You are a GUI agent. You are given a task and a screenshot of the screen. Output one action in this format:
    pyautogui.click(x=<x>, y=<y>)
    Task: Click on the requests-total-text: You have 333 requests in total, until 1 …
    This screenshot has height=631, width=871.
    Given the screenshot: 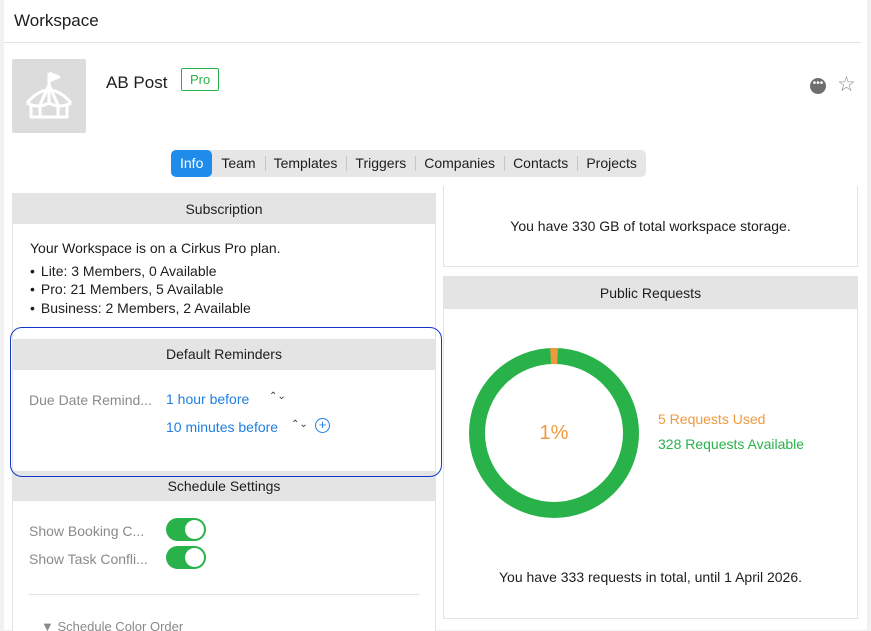 What is the action you would take?
    pyautogui.click(x=650, y=577)
    